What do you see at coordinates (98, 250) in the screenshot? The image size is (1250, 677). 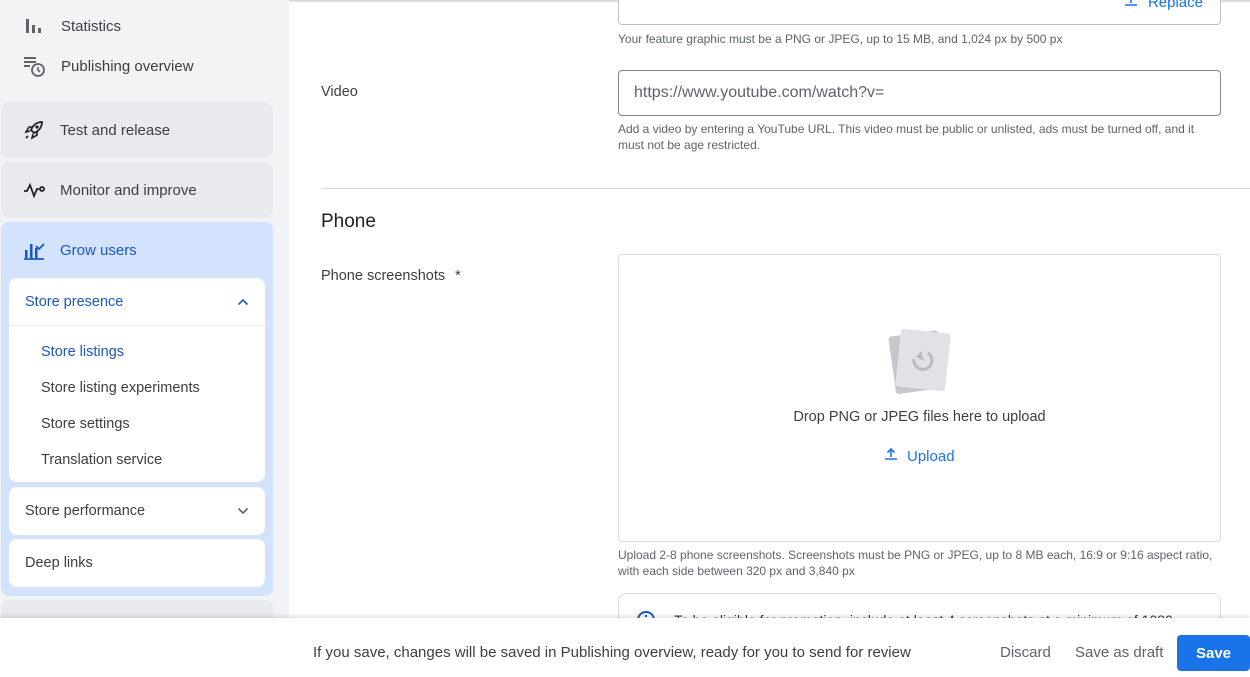 I see `nav-grow-users-label: Grow users` at bounding box center [98, 250].